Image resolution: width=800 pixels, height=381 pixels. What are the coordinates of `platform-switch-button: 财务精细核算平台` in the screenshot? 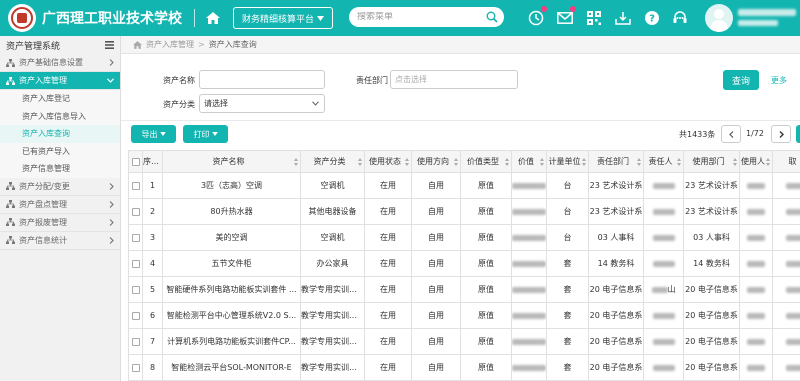 It's located at (283, 18).